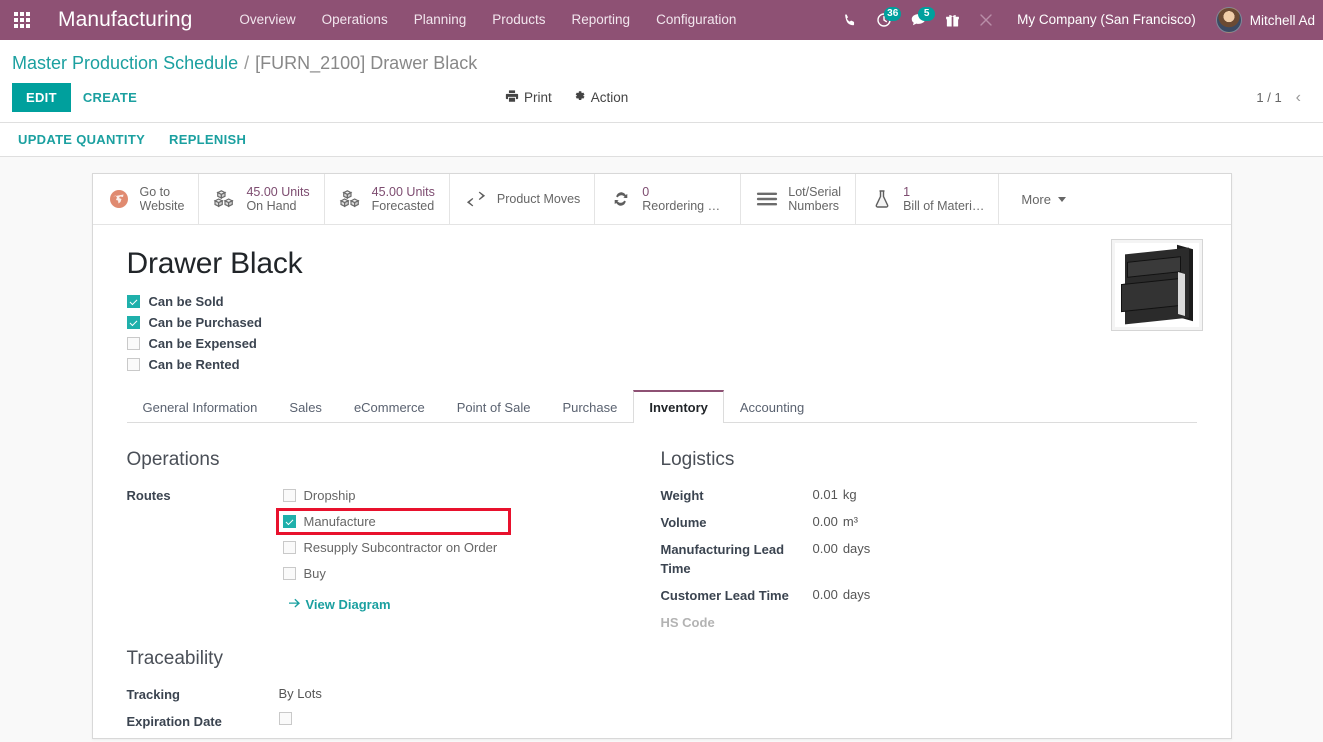  I want to click on route-manufacture: Manufacture, so click(393, 521).